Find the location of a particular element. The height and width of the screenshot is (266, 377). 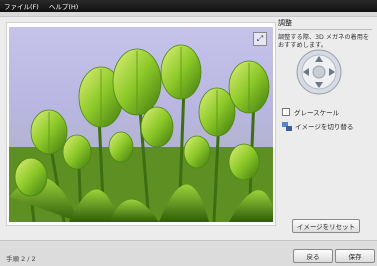

grayscale-checkbox is located at coordinates (286, 112).